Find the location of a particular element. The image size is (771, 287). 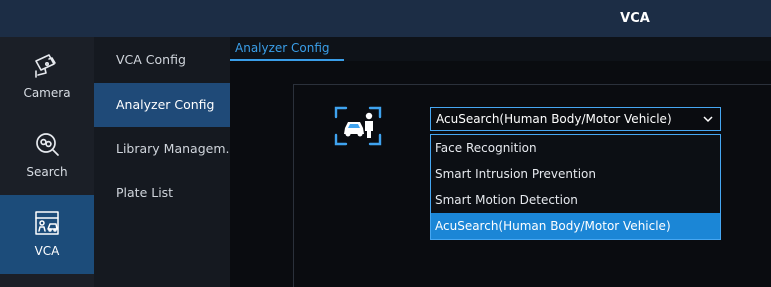

vca-icon is located at coordinates (47, 223).